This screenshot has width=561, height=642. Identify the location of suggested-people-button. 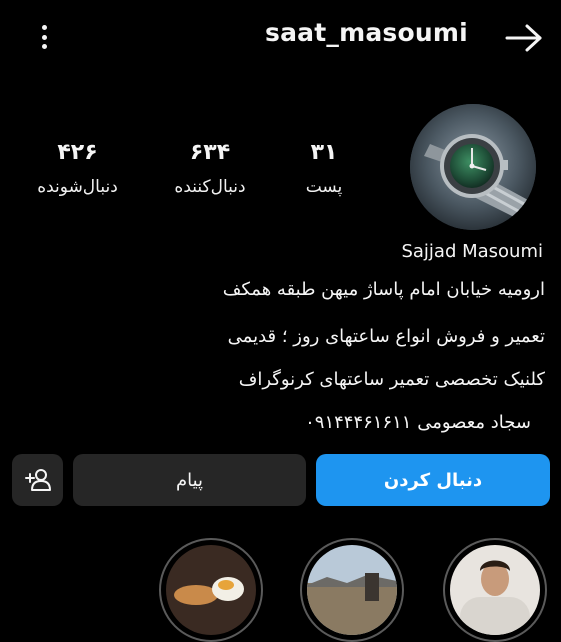
(37, 480).